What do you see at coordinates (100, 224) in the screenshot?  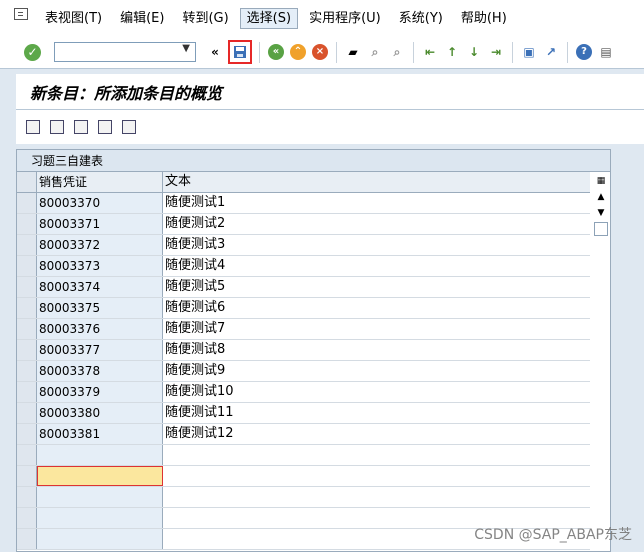 I see `sales-document-cell: 80003371` at bounding box center [100, 224].